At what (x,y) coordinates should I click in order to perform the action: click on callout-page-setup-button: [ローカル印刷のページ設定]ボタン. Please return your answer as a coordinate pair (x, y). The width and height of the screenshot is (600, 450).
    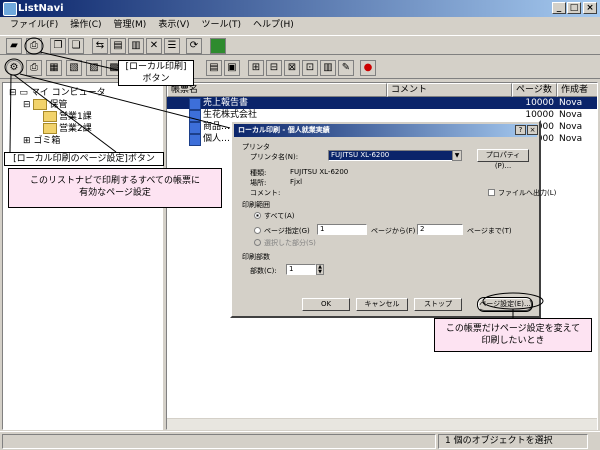
    Looking at the image, I should click on (84, 159).